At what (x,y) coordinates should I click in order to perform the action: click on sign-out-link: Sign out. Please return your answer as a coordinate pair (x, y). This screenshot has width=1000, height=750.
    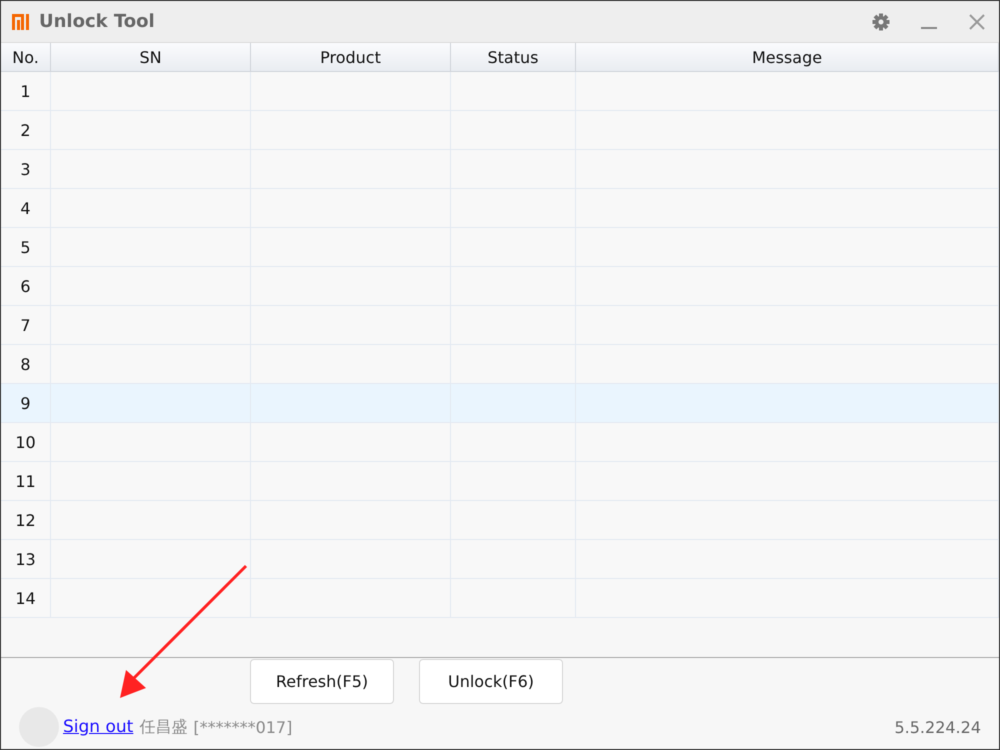
    Looking at the image, I should click on (98, 727).